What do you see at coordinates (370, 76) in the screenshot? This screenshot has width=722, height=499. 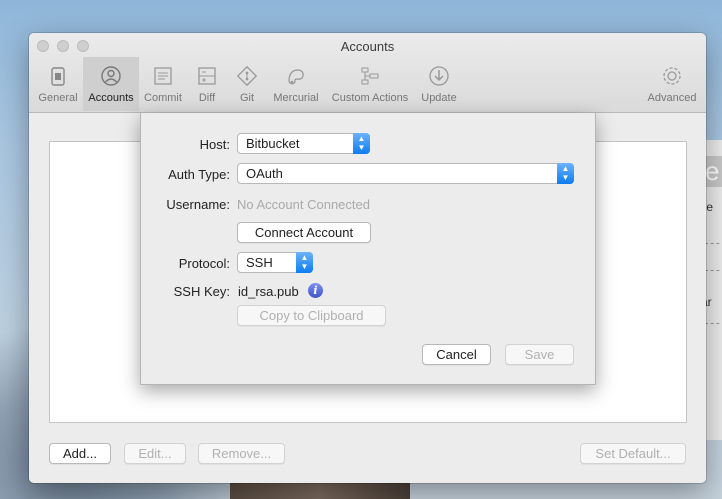 I see `custom-actions-icon` at bounding box center [370, 76].